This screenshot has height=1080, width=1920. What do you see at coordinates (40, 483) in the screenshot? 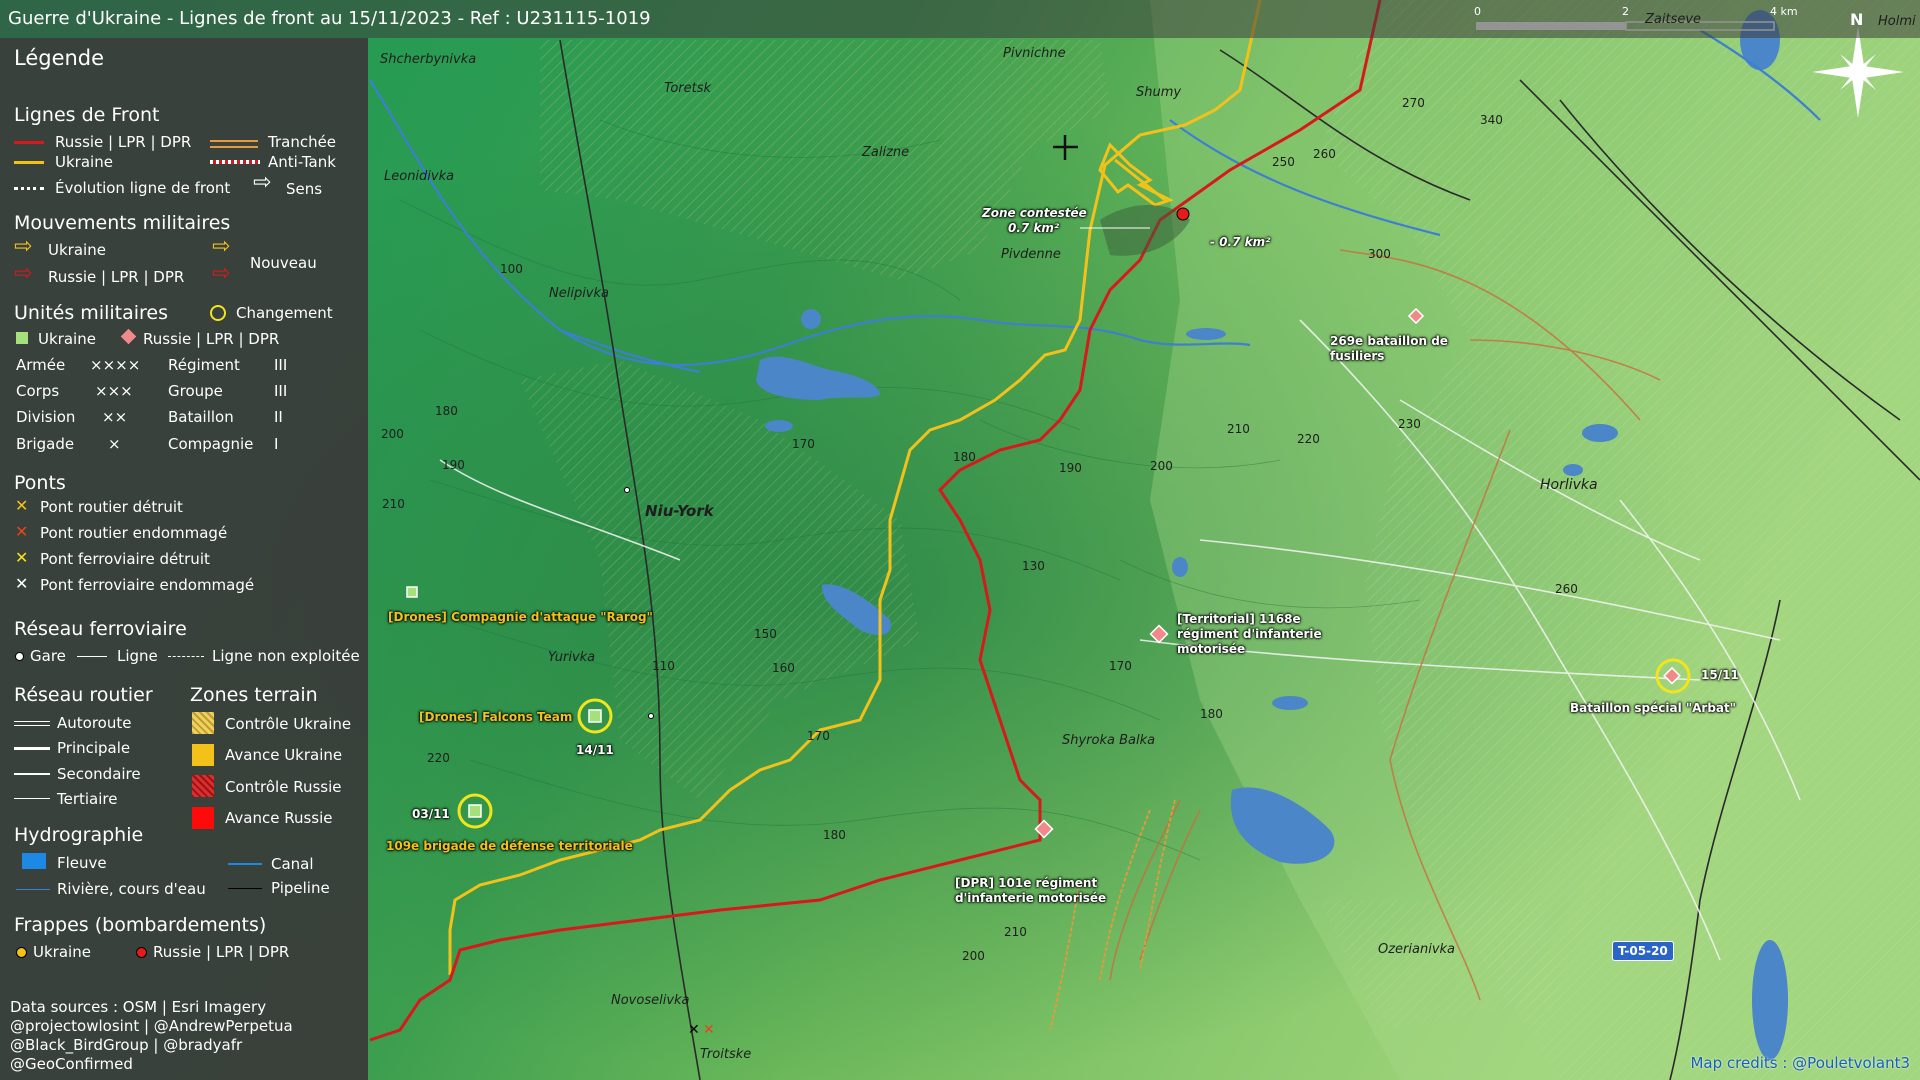
I see `legend-bridges-heading: Ponts` at bounding box center [40, 483].